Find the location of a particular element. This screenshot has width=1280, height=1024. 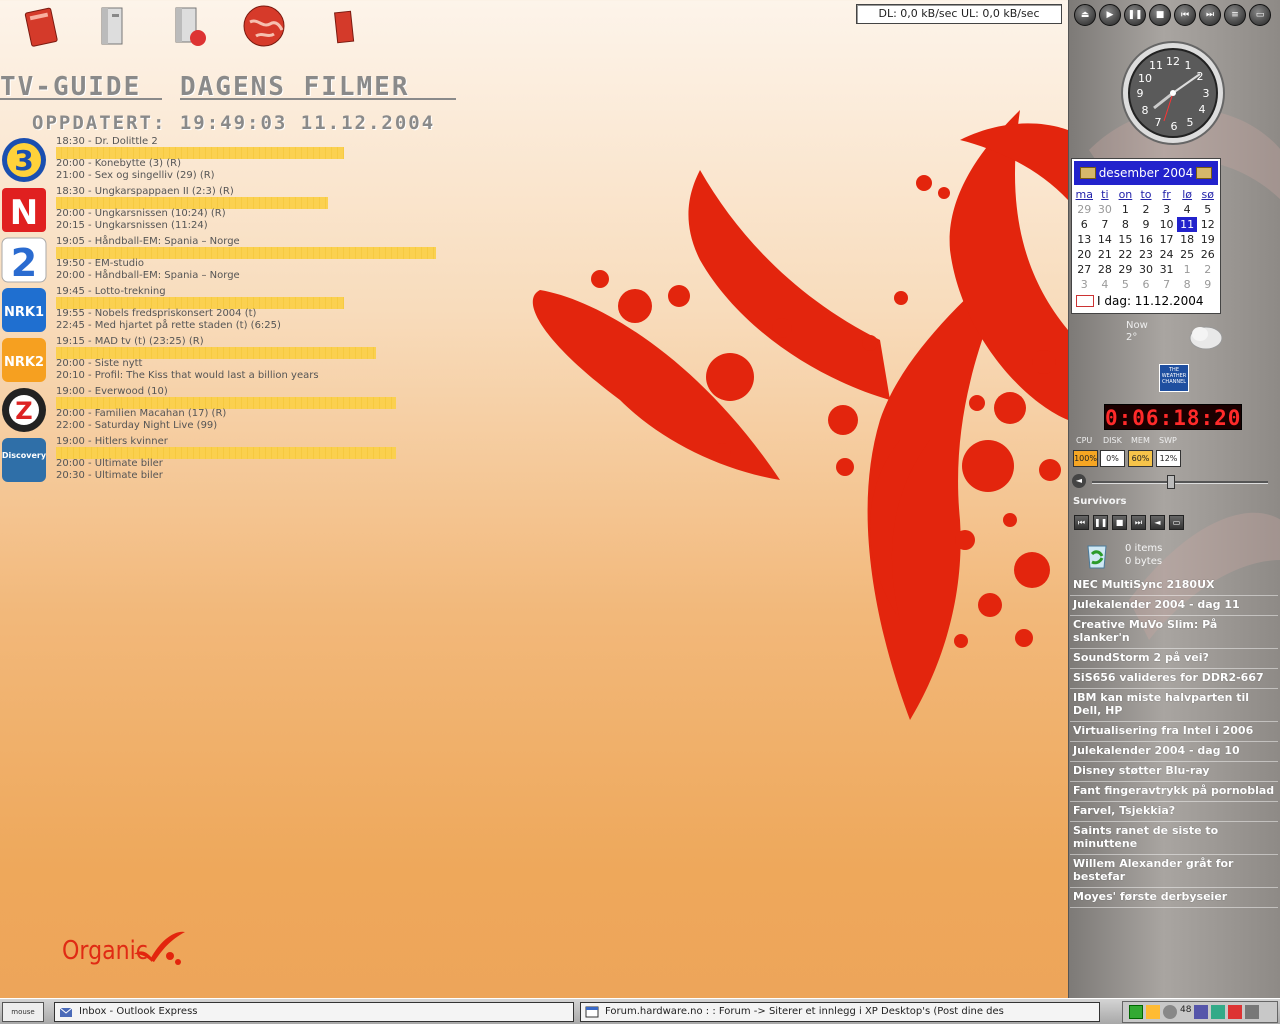

news-link: Willem Alexander gråt for bestefar is located at coordinates (1174, 871).